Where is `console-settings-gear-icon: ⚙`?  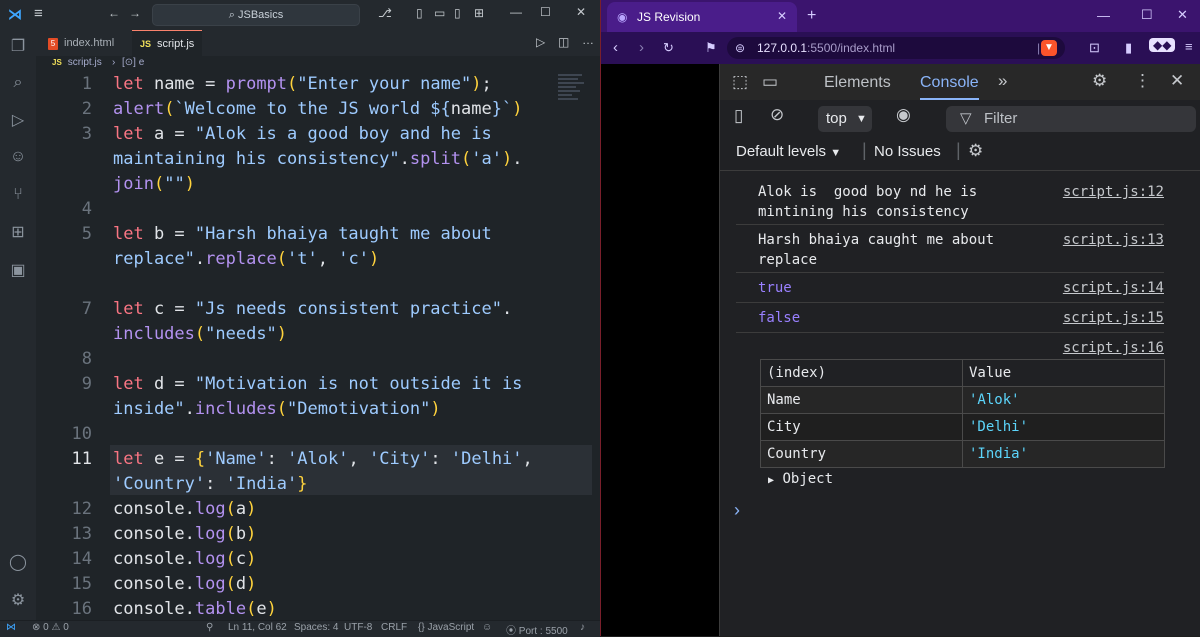 console-settings-gear-icon: ⚙ is located at coordinates (975, 151).